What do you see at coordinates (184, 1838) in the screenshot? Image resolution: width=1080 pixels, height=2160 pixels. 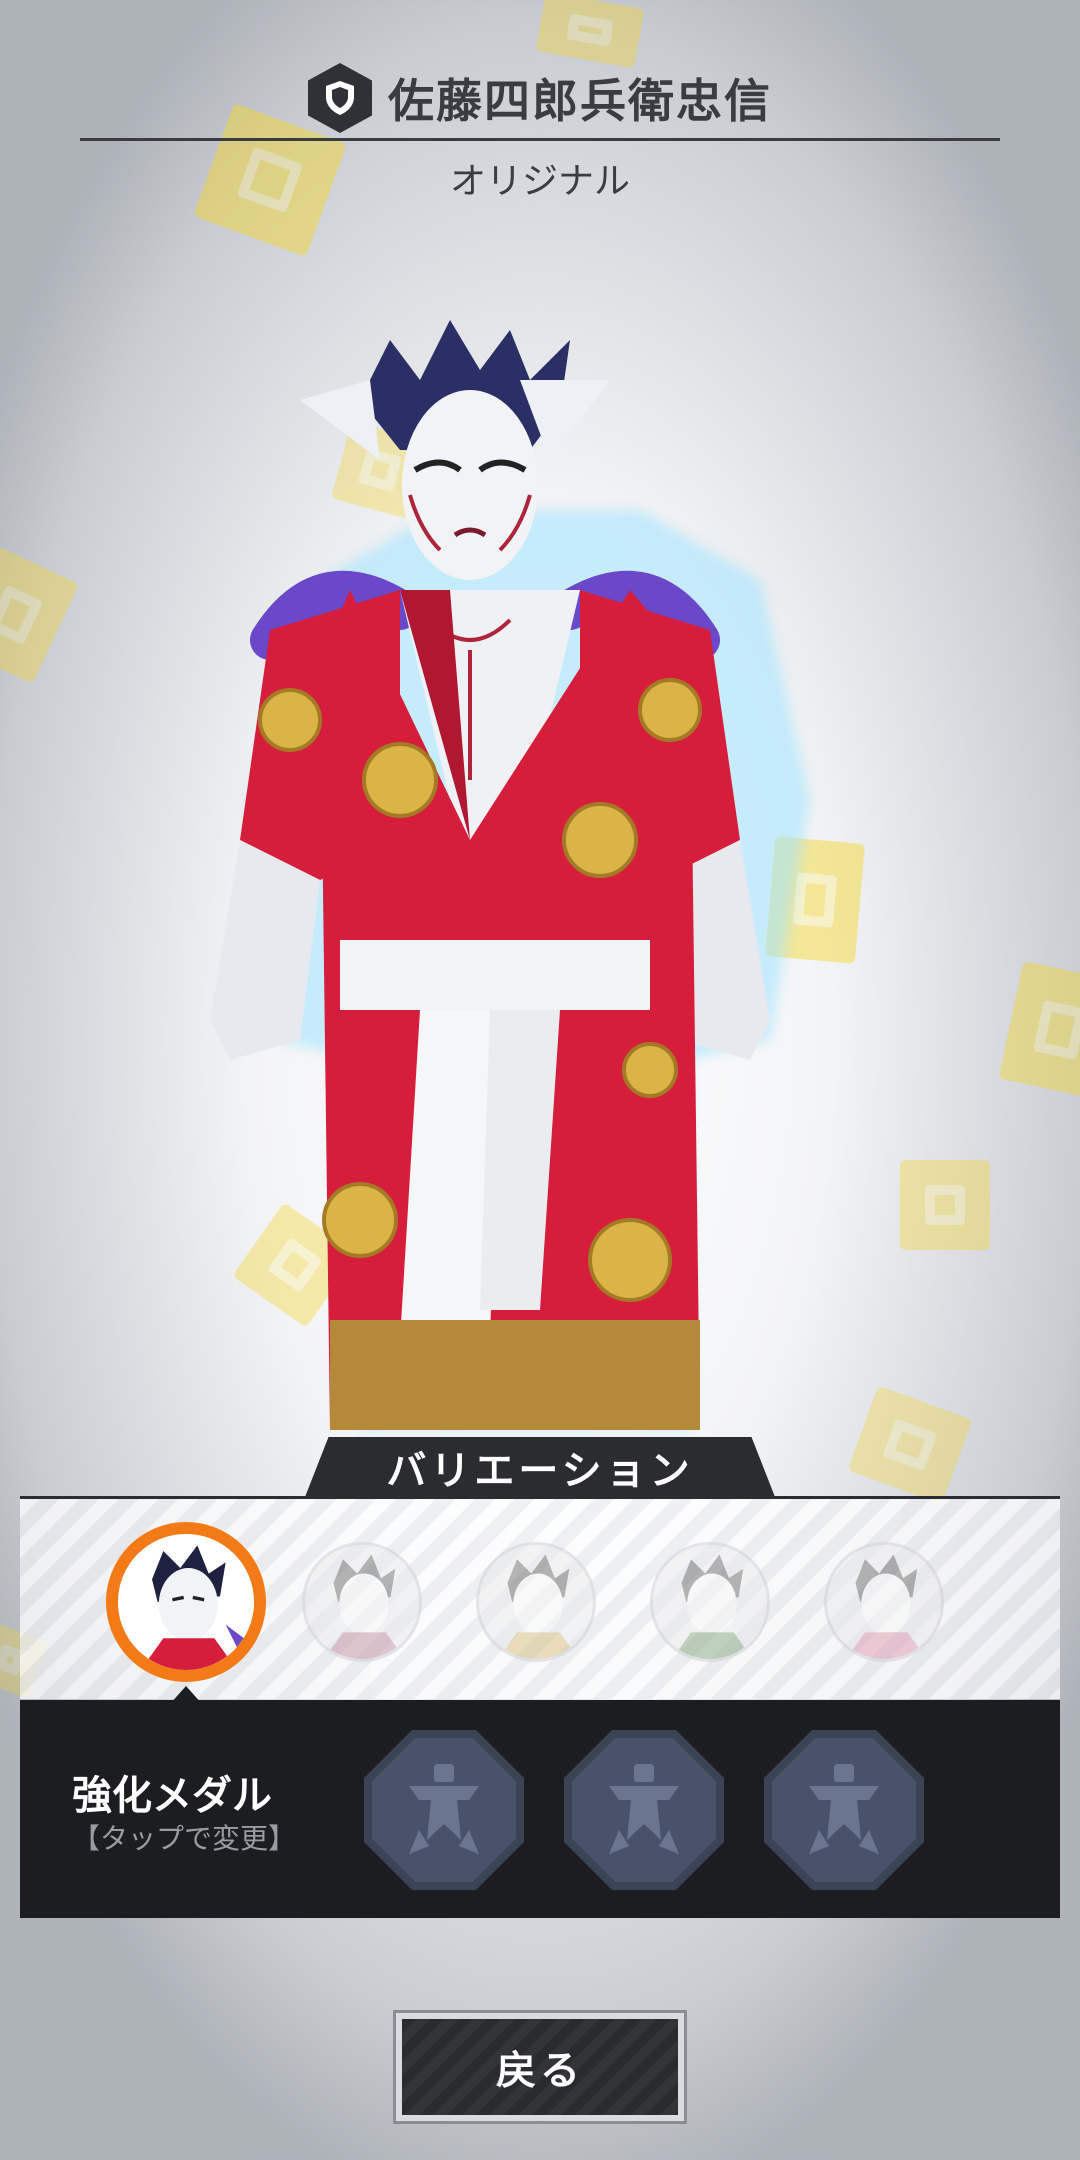 I see `medal-hint: 【タップで変更】` at bounding box center [184, 1838].